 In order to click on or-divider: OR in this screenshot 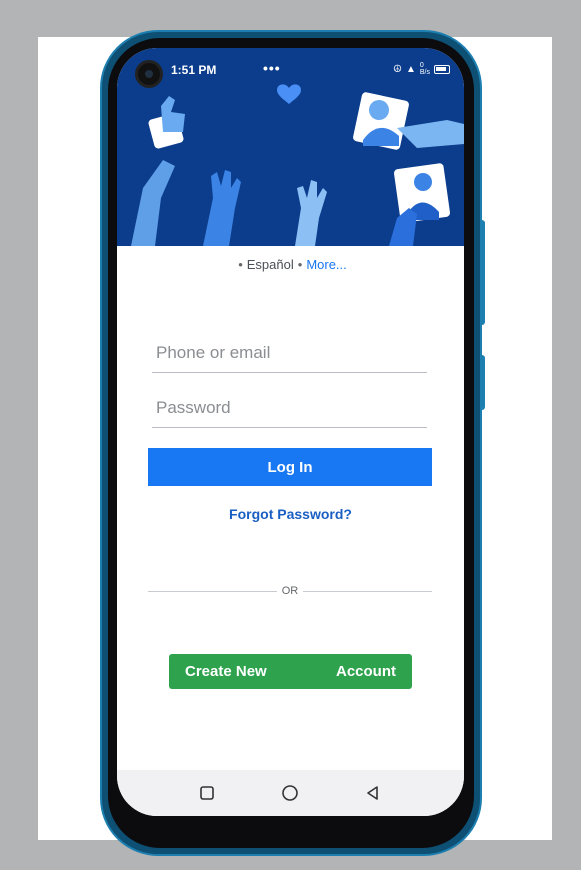, I will do `click(290, 592)`.